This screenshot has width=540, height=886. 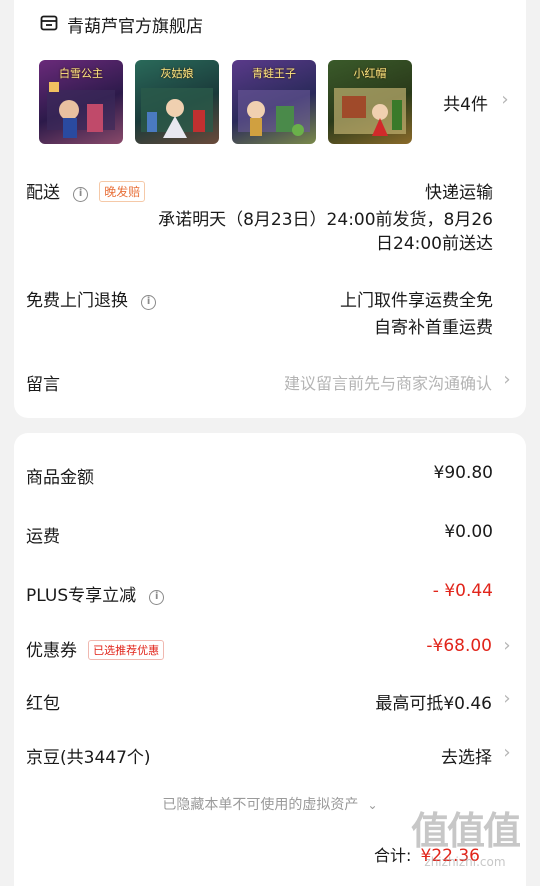 I want to click on red-packet-label: 红包, so click(x=43, y=704).